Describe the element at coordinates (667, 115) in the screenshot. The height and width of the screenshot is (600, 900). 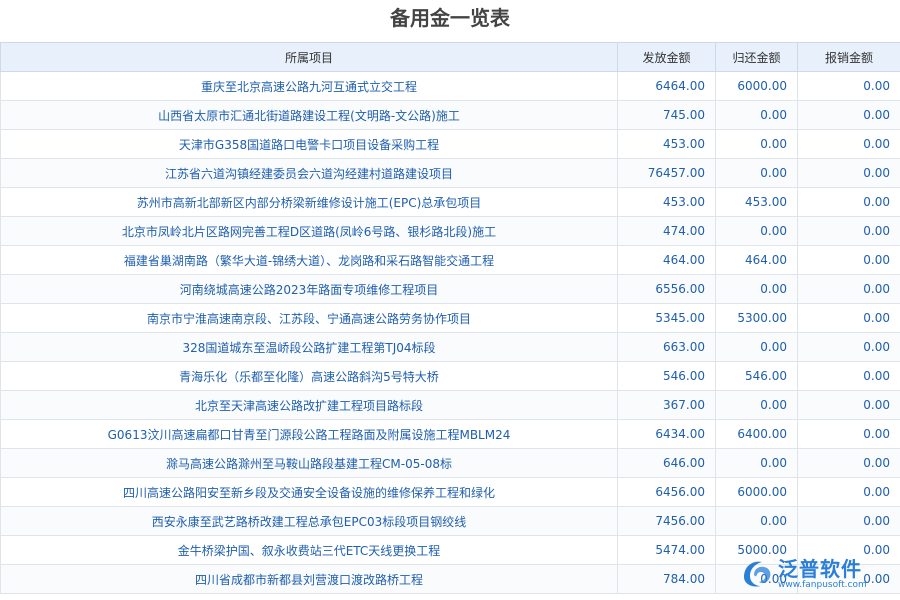
I see `cell-issued-amount: 745.00` at that location.